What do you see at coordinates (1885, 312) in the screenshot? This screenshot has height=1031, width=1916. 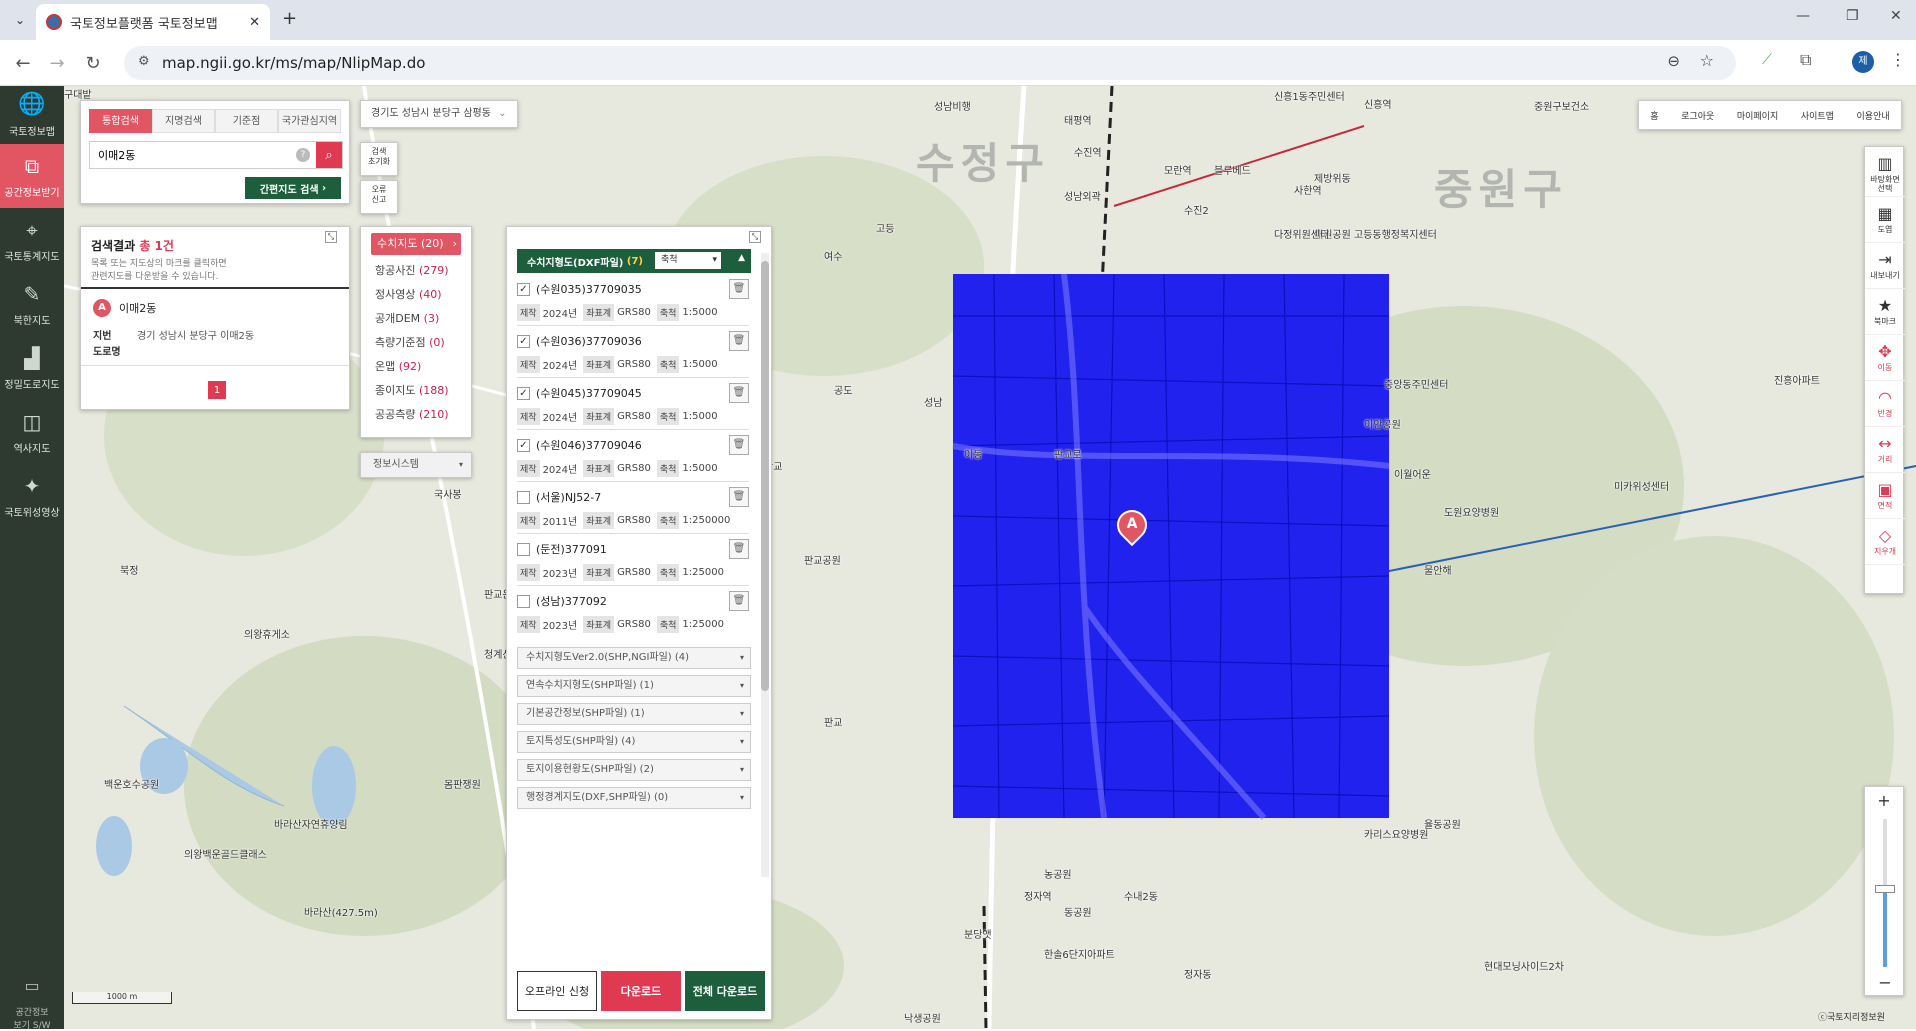 I see `tool-star: ★ 북마크` at bounding box center [1885, 312].